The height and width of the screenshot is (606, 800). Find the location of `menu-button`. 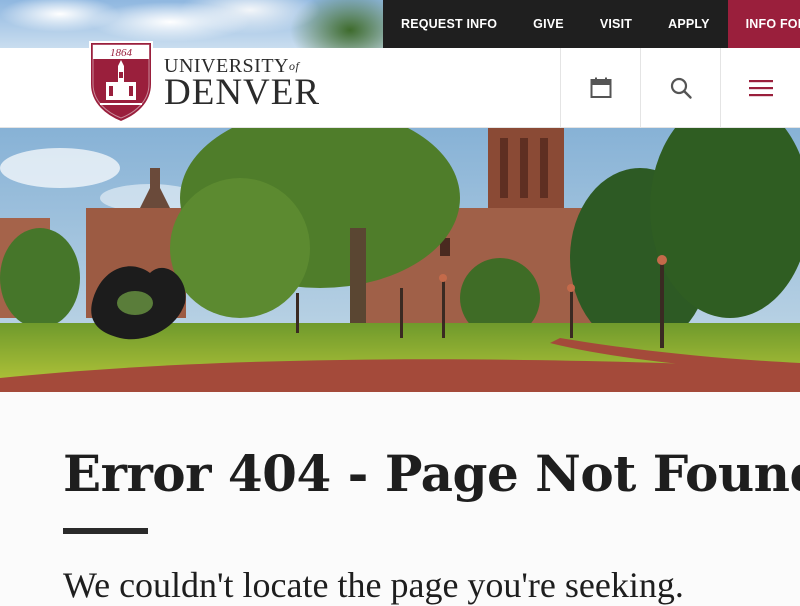

menu-button is located at coordinates (760, 88).